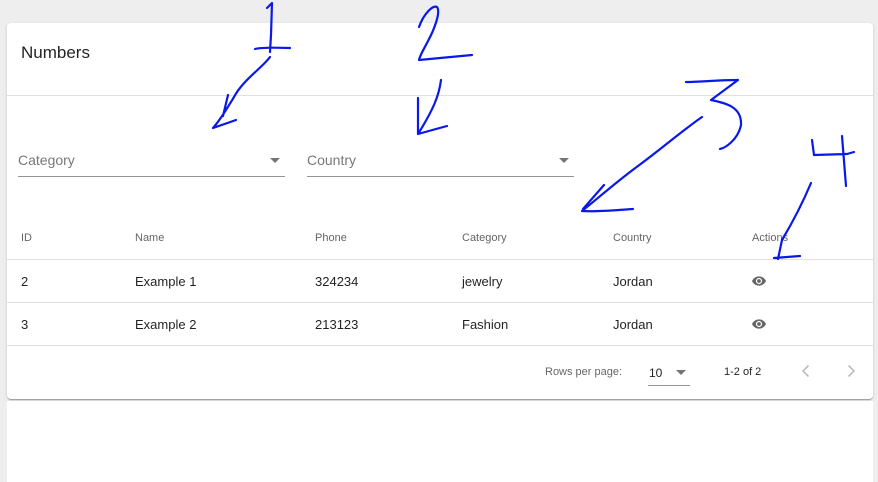  What do you see at coordinates (46, 160) in the screenshot?
I see `category-placeholder: Category` at bounding box center [46, 160].